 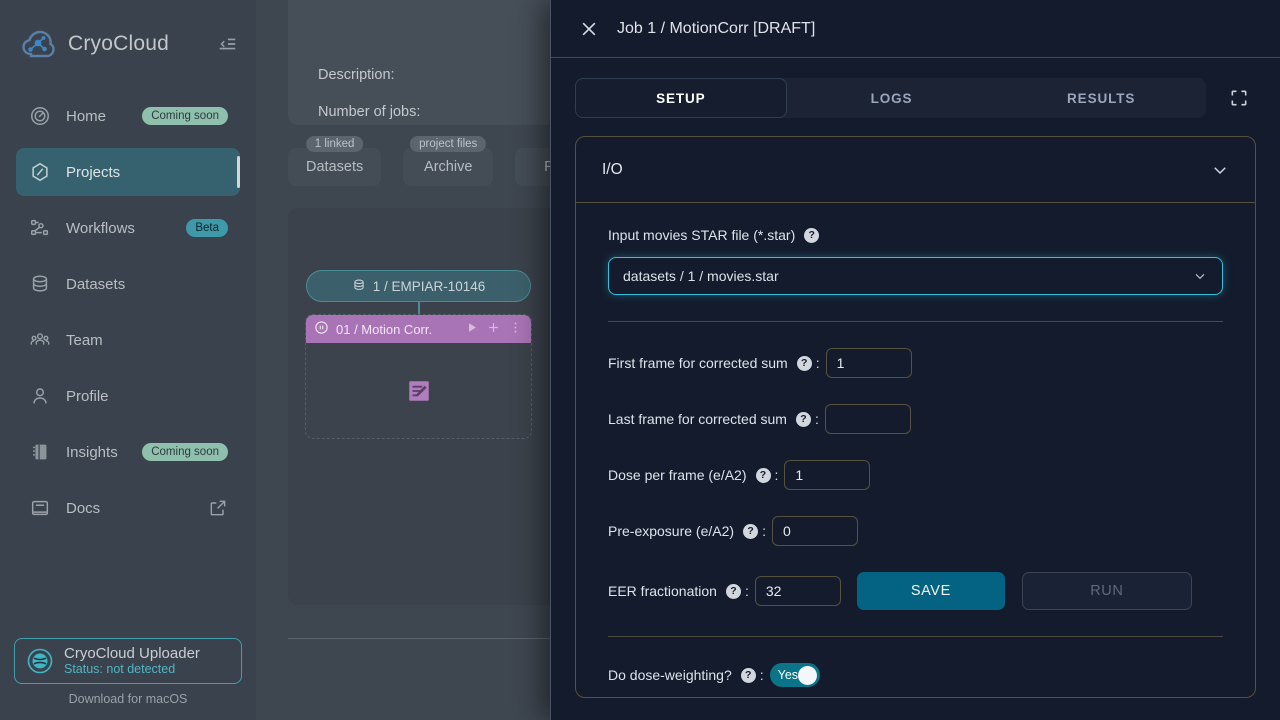 What do you see at coordinates (1106, 591) in the screenshot?
I see `run-button: RUN` at bounding box center [1106, 591].